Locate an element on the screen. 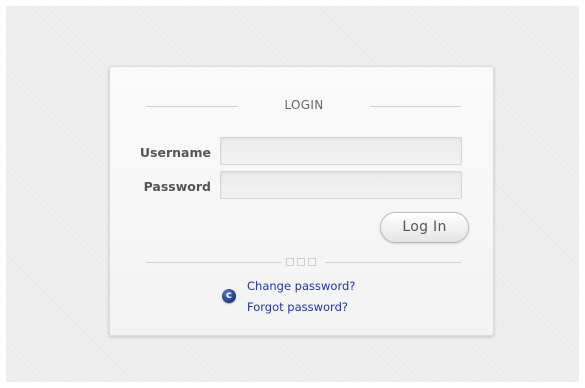 Image resolution: width=585 pixels, height=388 pixels. username-label: Username is located at coordinates (175, 152).